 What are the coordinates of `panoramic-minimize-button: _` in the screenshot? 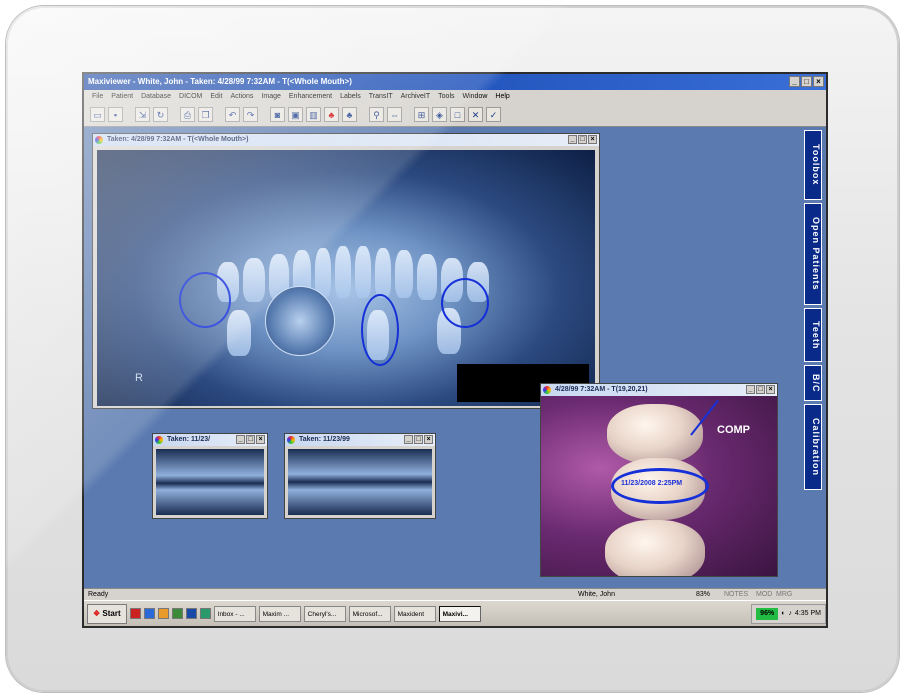 It's located at (572, 139).